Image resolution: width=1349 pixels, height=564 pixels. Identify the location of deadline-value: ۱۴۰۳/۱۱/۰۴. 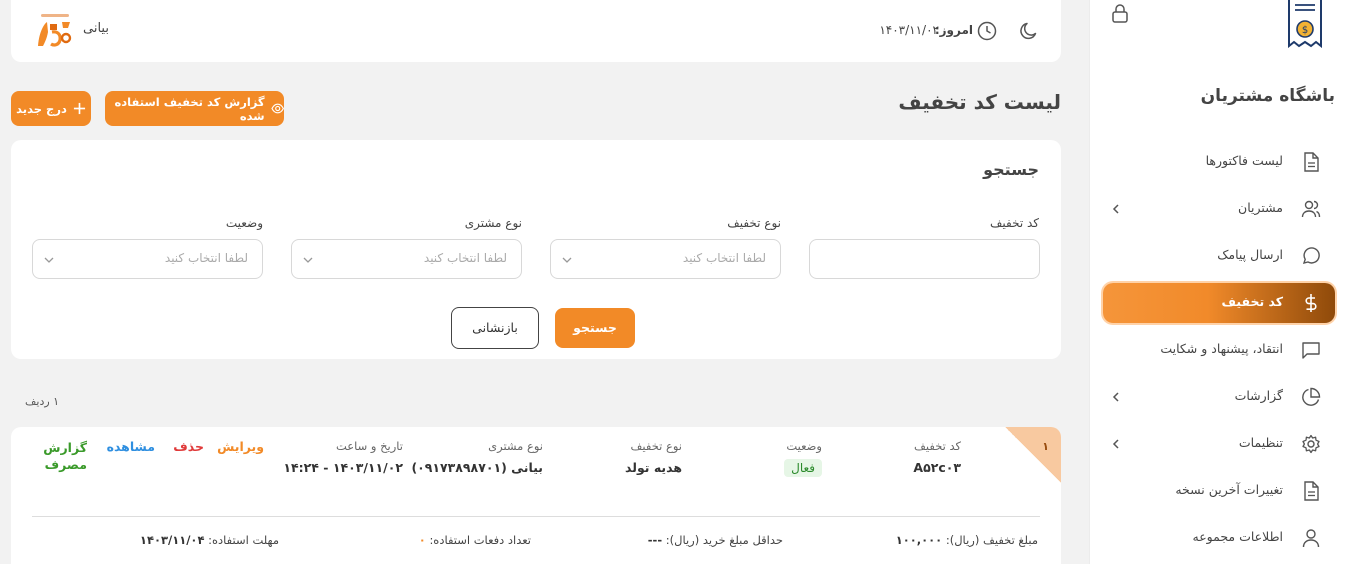
(172, 540).